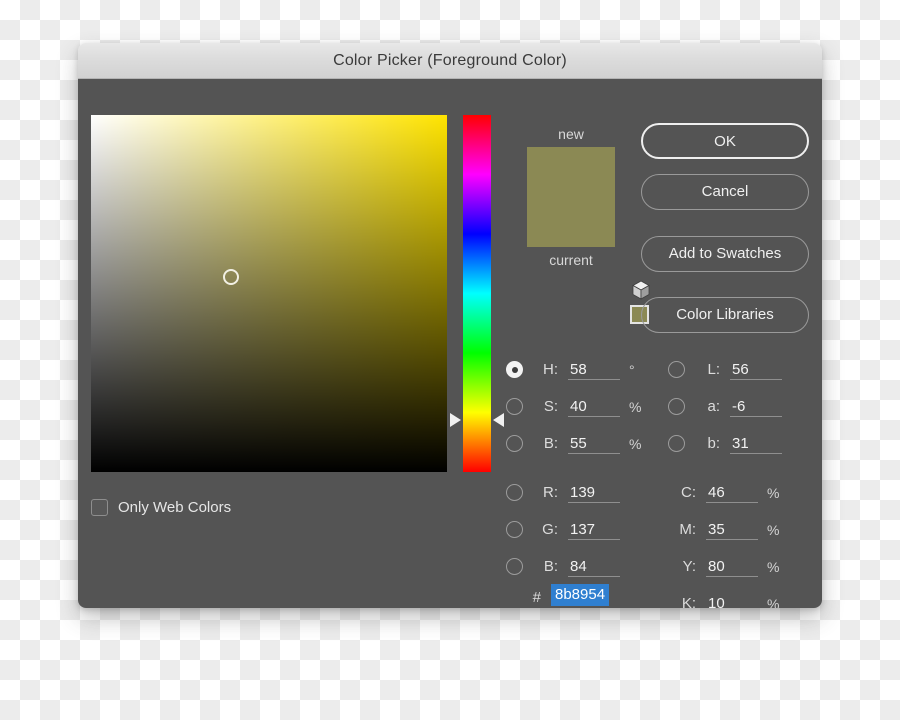  I want to click on checkbox-box, so click(99, 507).